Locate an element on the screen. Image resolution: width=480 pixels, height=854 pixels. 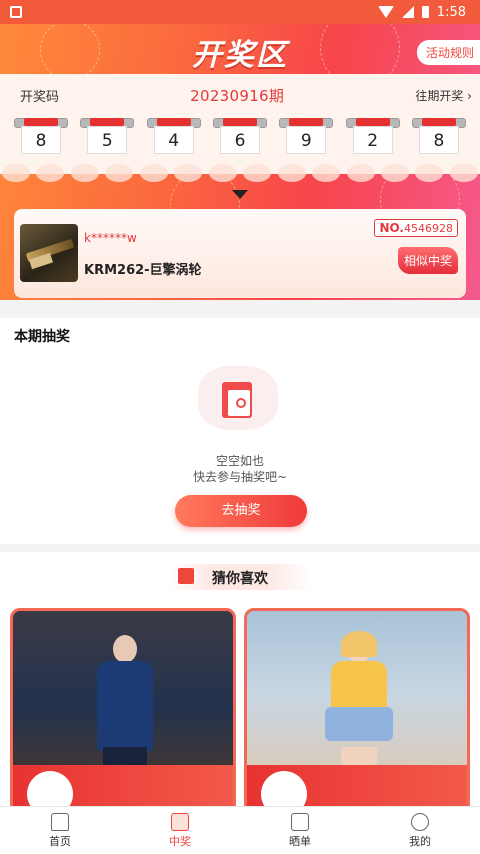
draw-digit: 4 is located at coordinates (173, 139).